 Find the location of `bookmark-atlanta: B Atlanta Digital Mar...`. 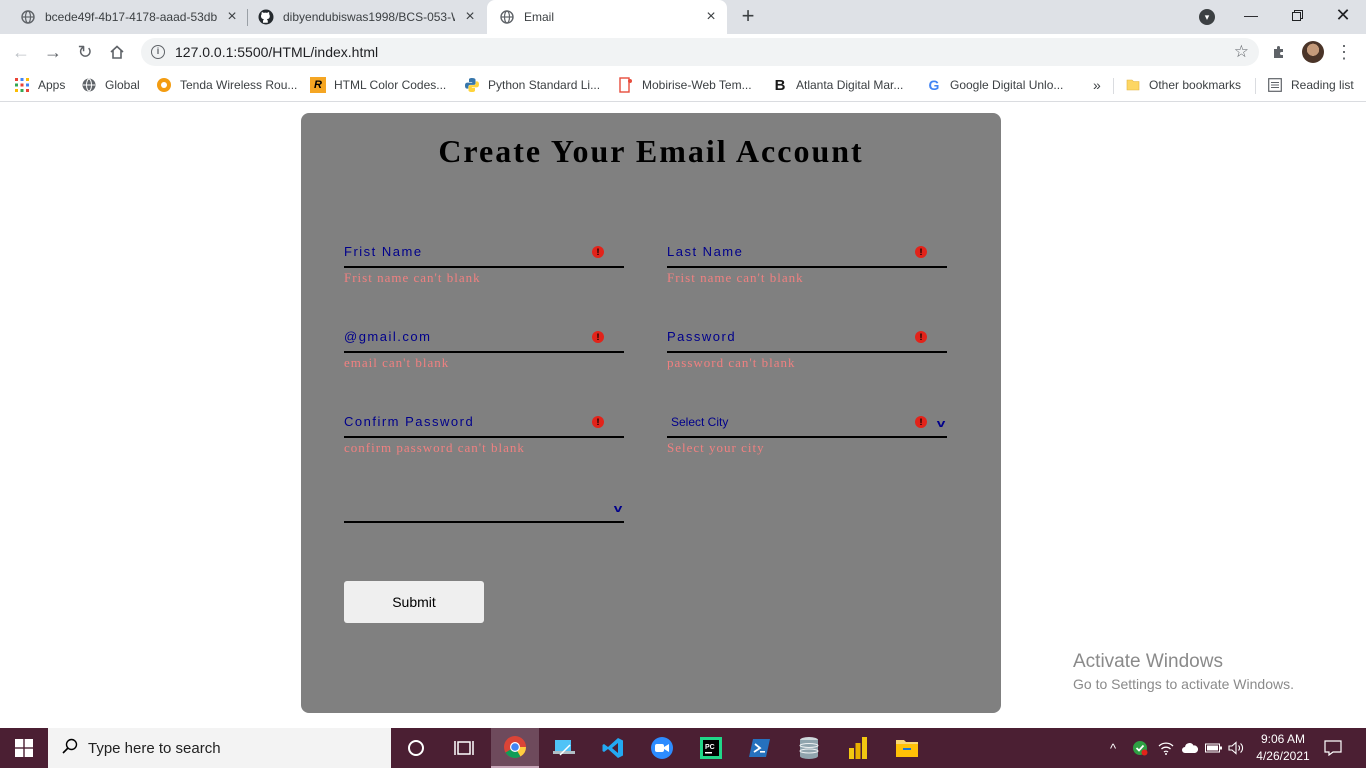

bookmark-atlanta: B Atlanta Digital Mar... is located at coordinates (838, 85).